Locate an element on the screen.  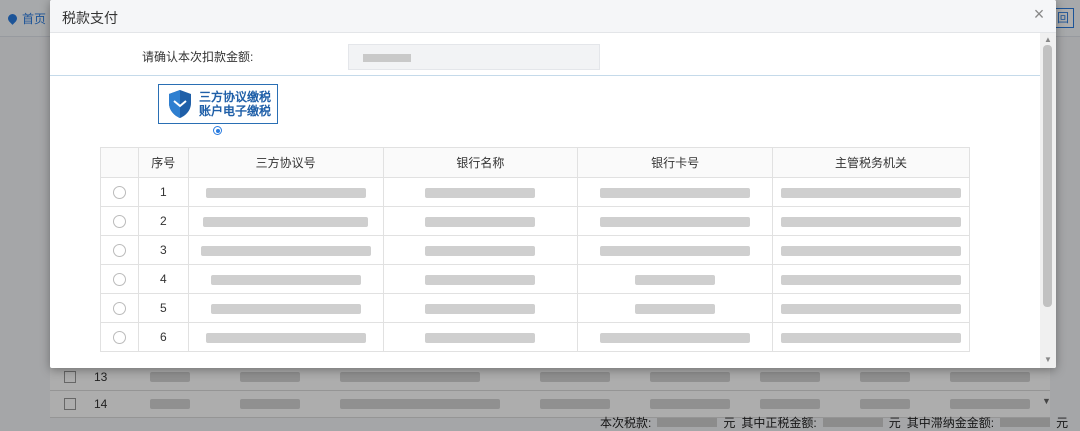
row-seq: 6 is located at coordinates (163, 337).